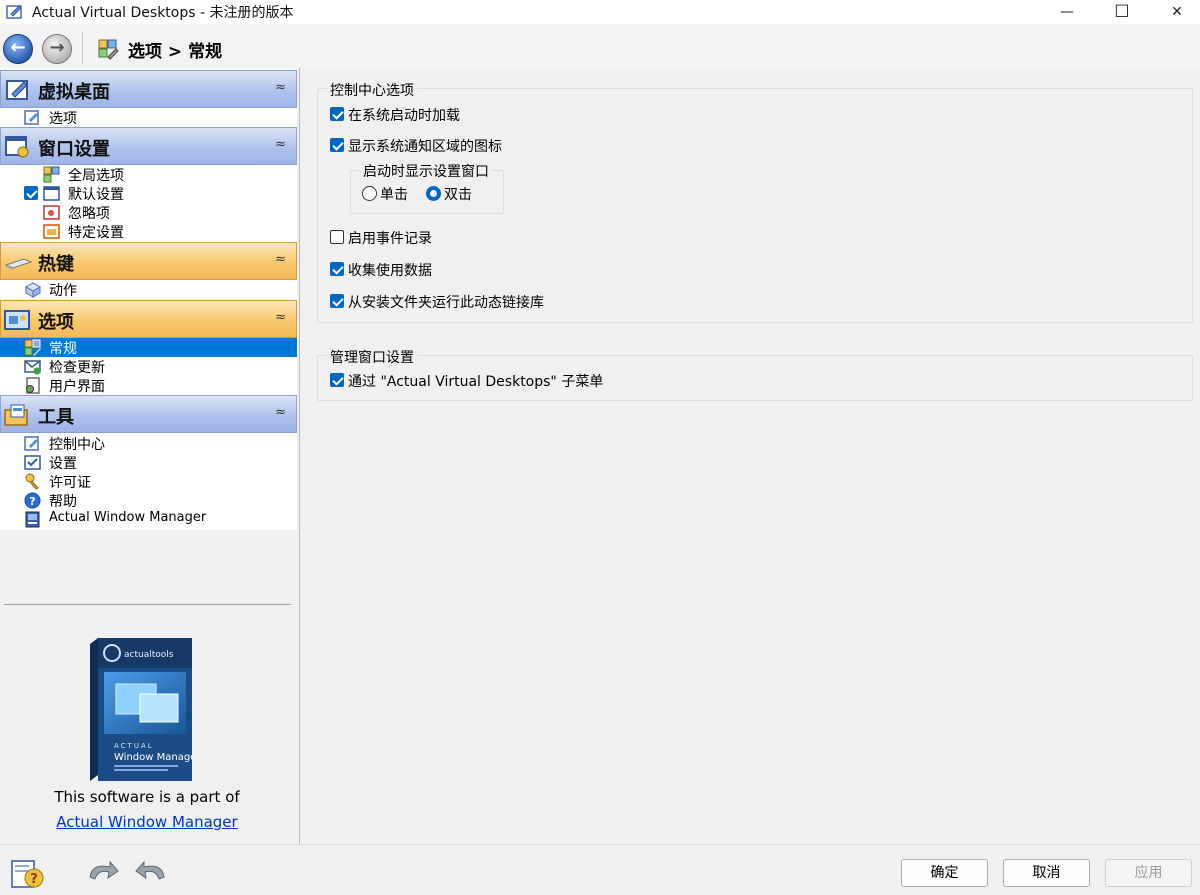 The width and height of the screenshot is (1200, 895). What do you see at coordinates (372, 357) in the screenshot?
I see `group-title: 管理窗口设置` at bounding box center [372, 357].